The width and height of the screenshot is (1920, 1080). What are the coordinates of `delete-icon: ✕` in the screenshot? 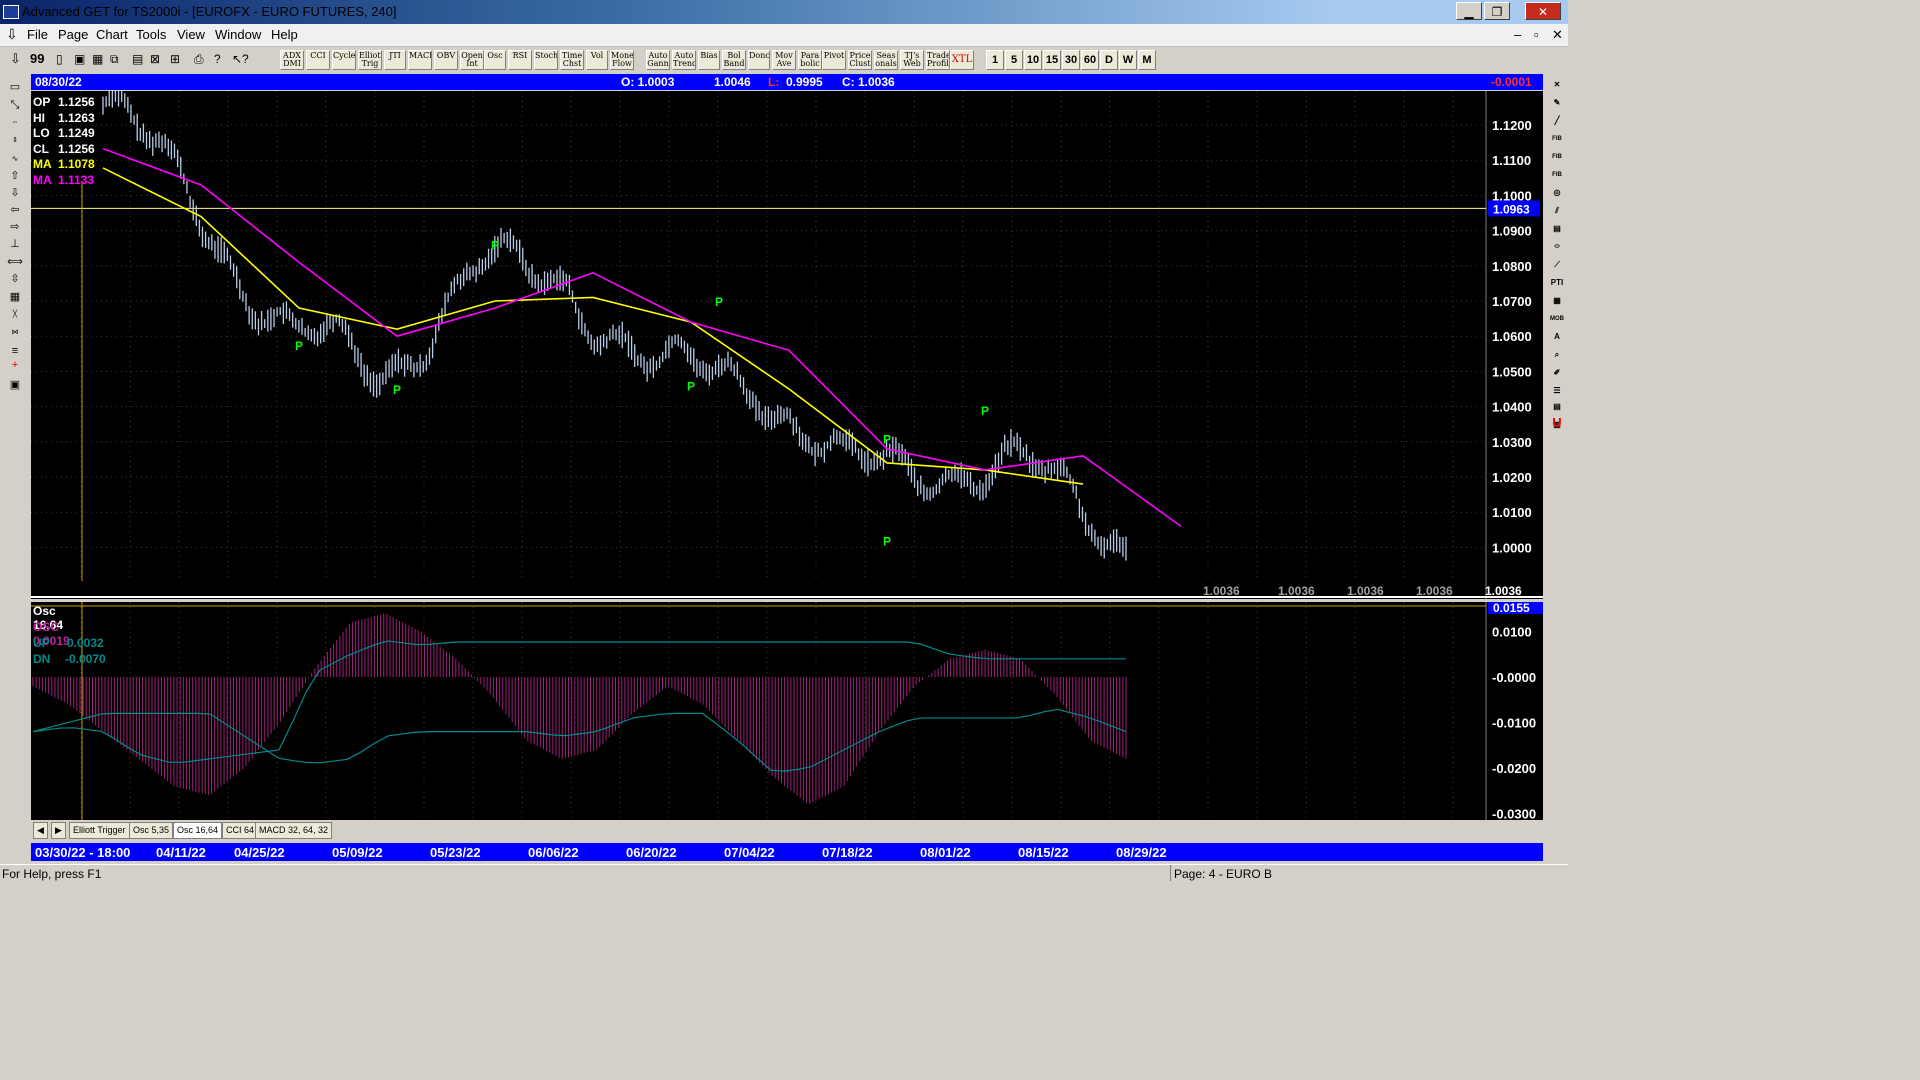 It's located at (1557, 85).